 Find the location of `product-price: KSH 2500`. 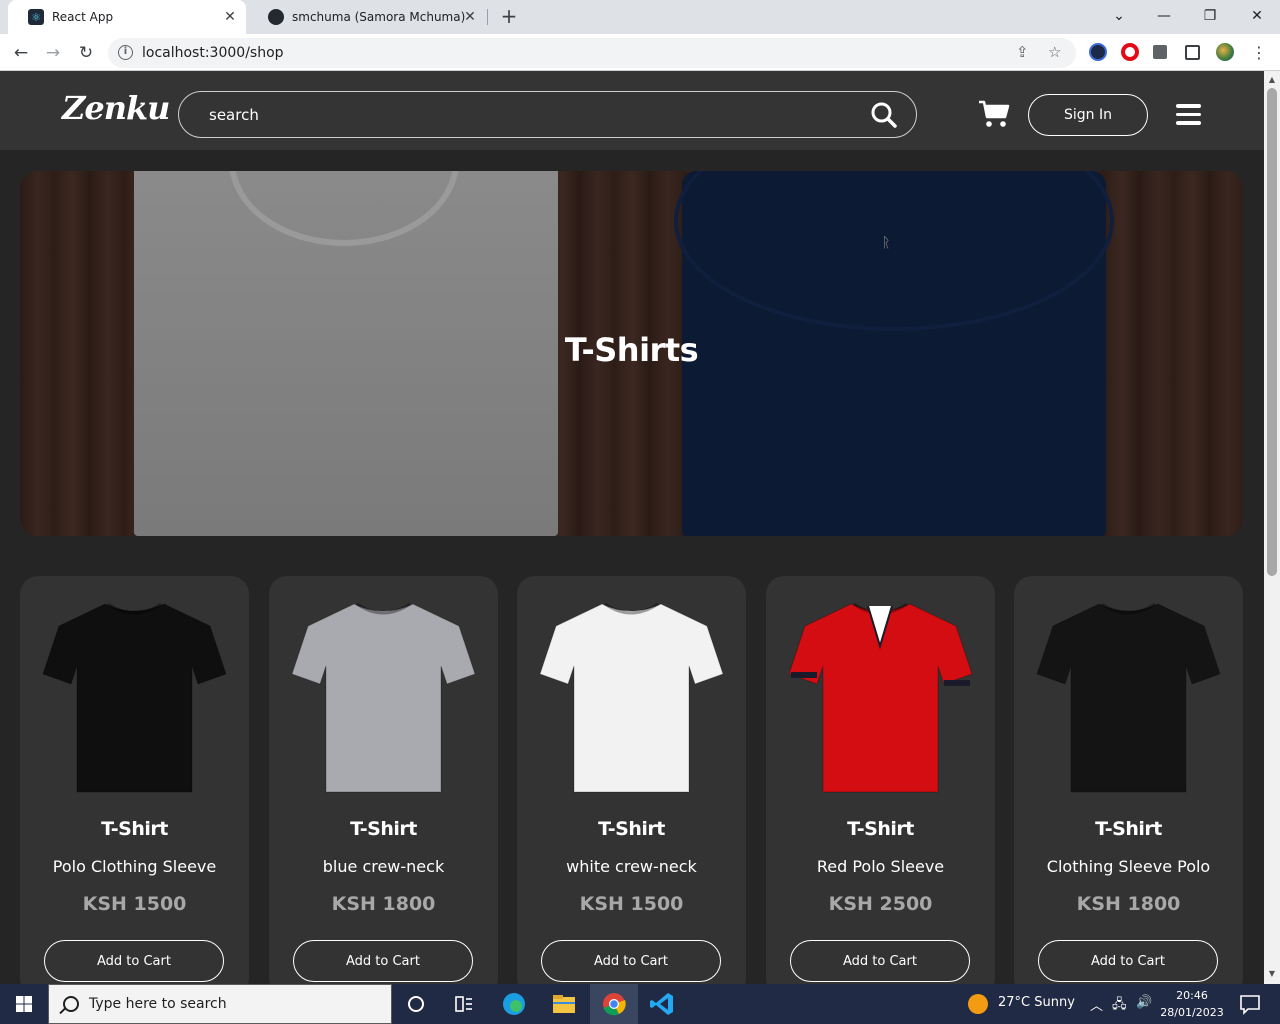

product-price: KSH 2500 is located at coordinates (880, 904).